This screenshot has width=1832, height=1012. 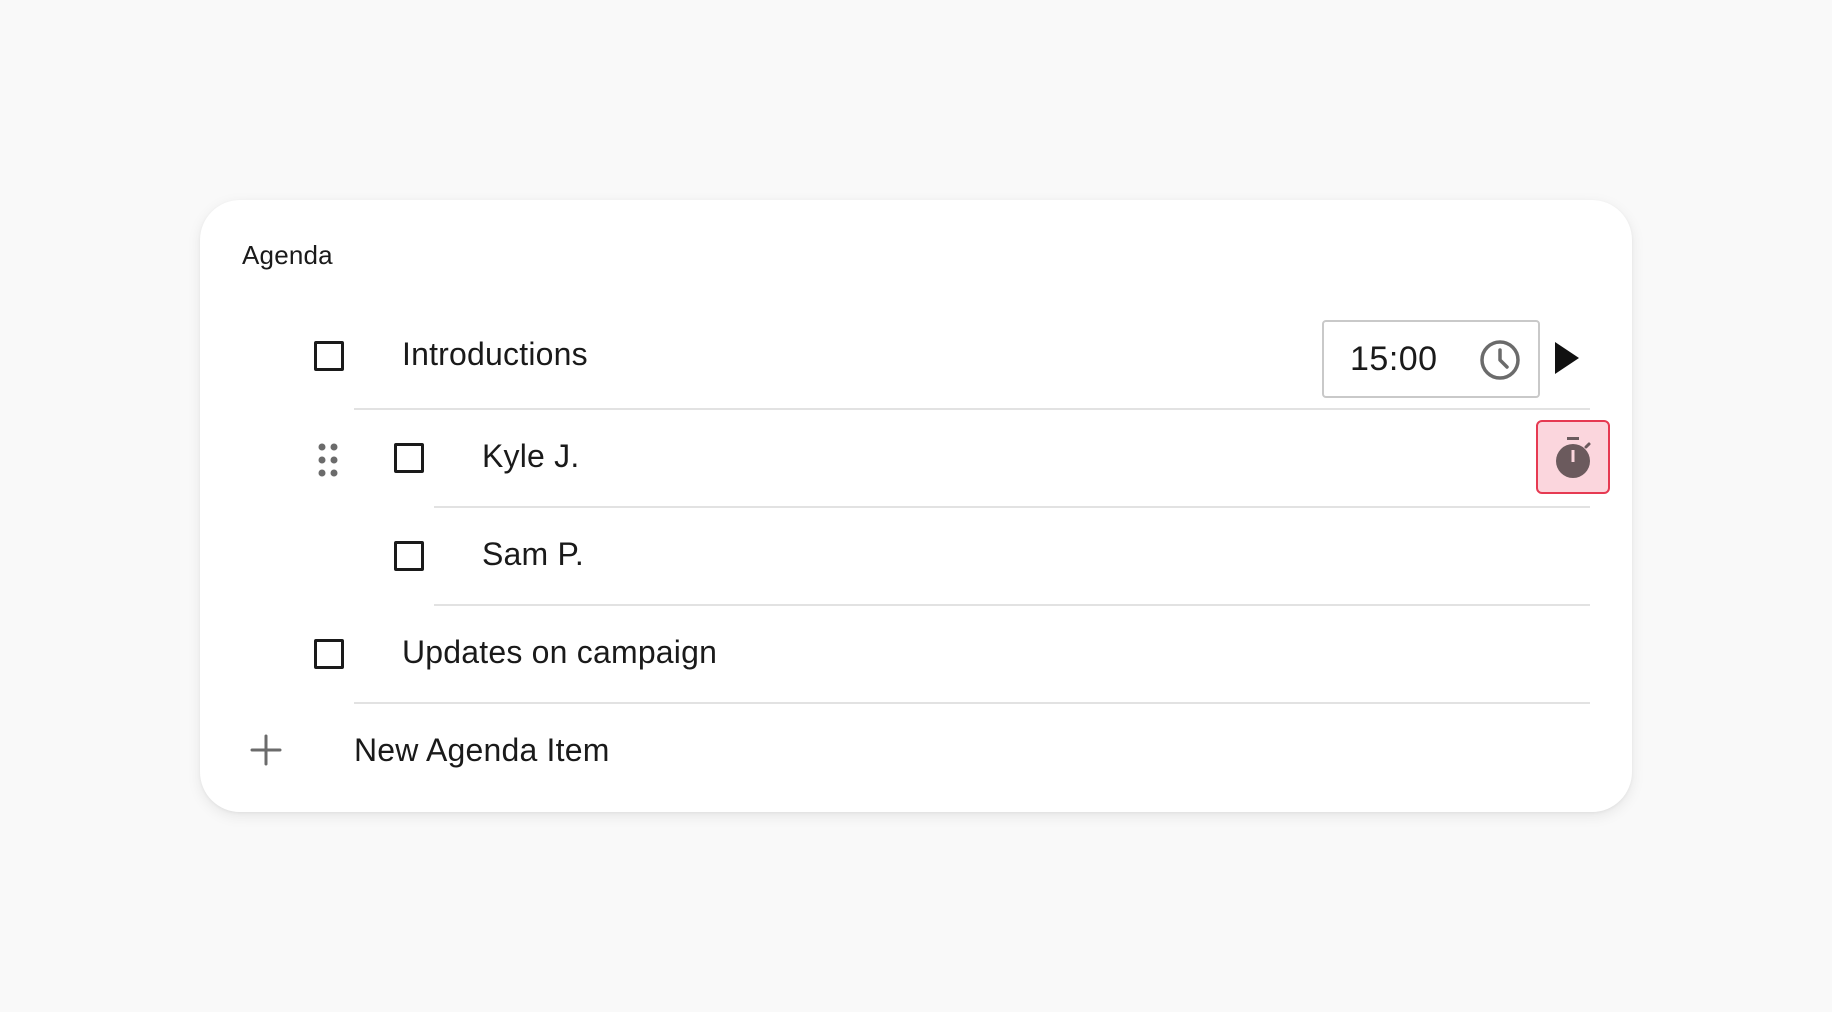 I want to click on agenda-subitem-label: Kyle J., so click(x=530, y=456).